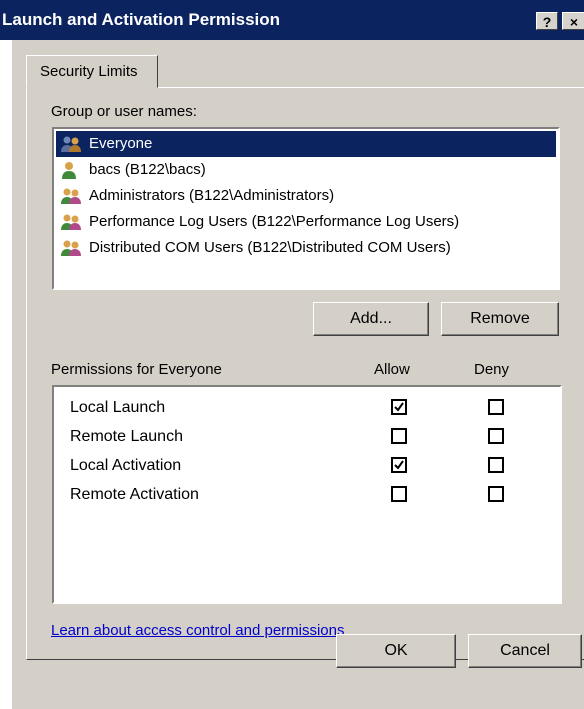 This screenshot has height=709, width=584. I want to click on close-button: ×, so click(573, 21).